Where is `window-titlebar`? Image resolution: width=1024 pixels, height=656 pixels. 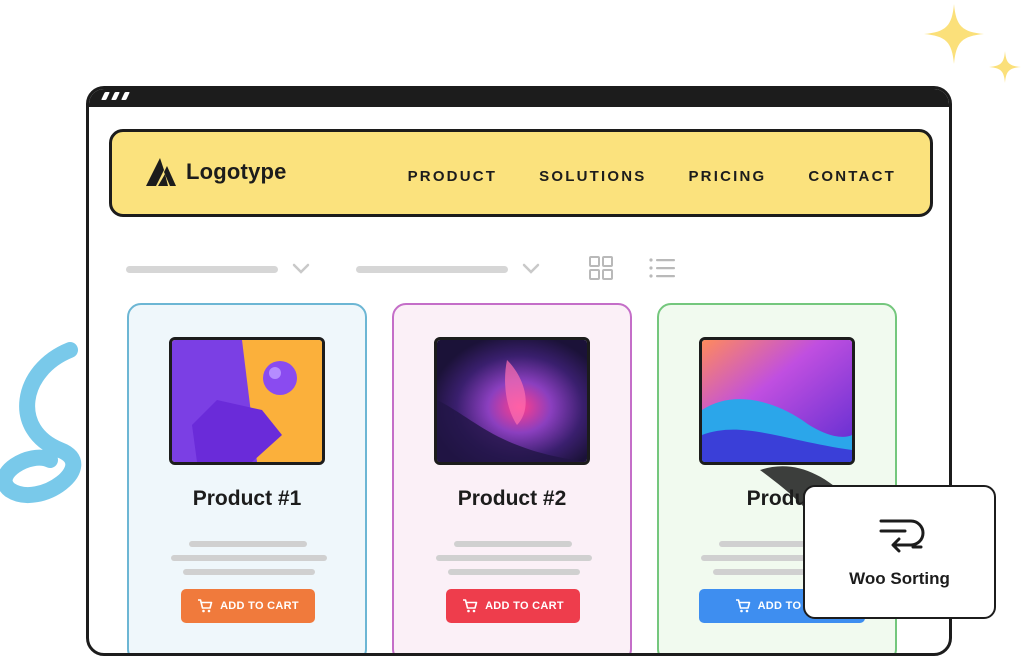
window-titlebar is located at coordinates (519, 98).